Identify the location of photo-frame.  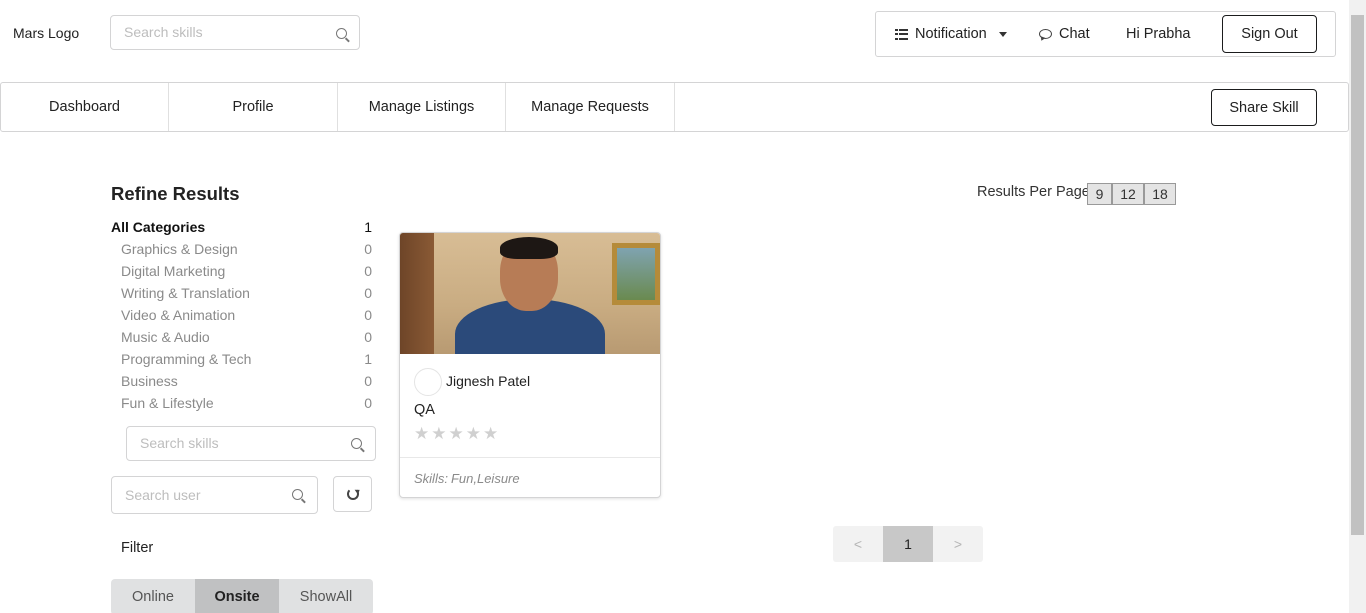
(636, 274).